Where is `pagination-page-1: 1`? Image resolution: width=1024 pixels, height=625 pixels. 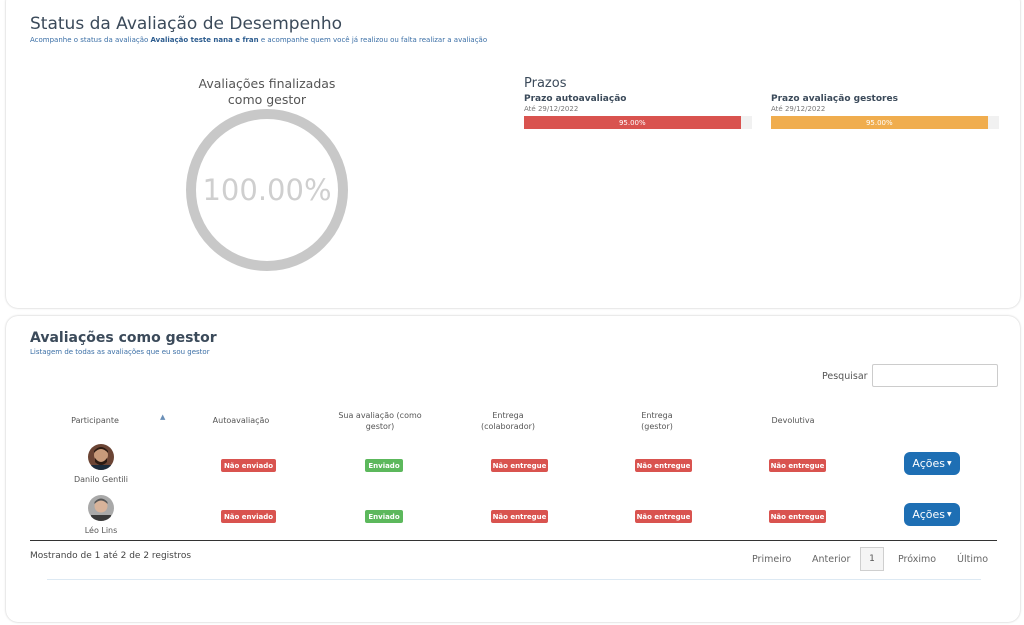
pagination-page-1: 1 is located at coordinates (872, 559).